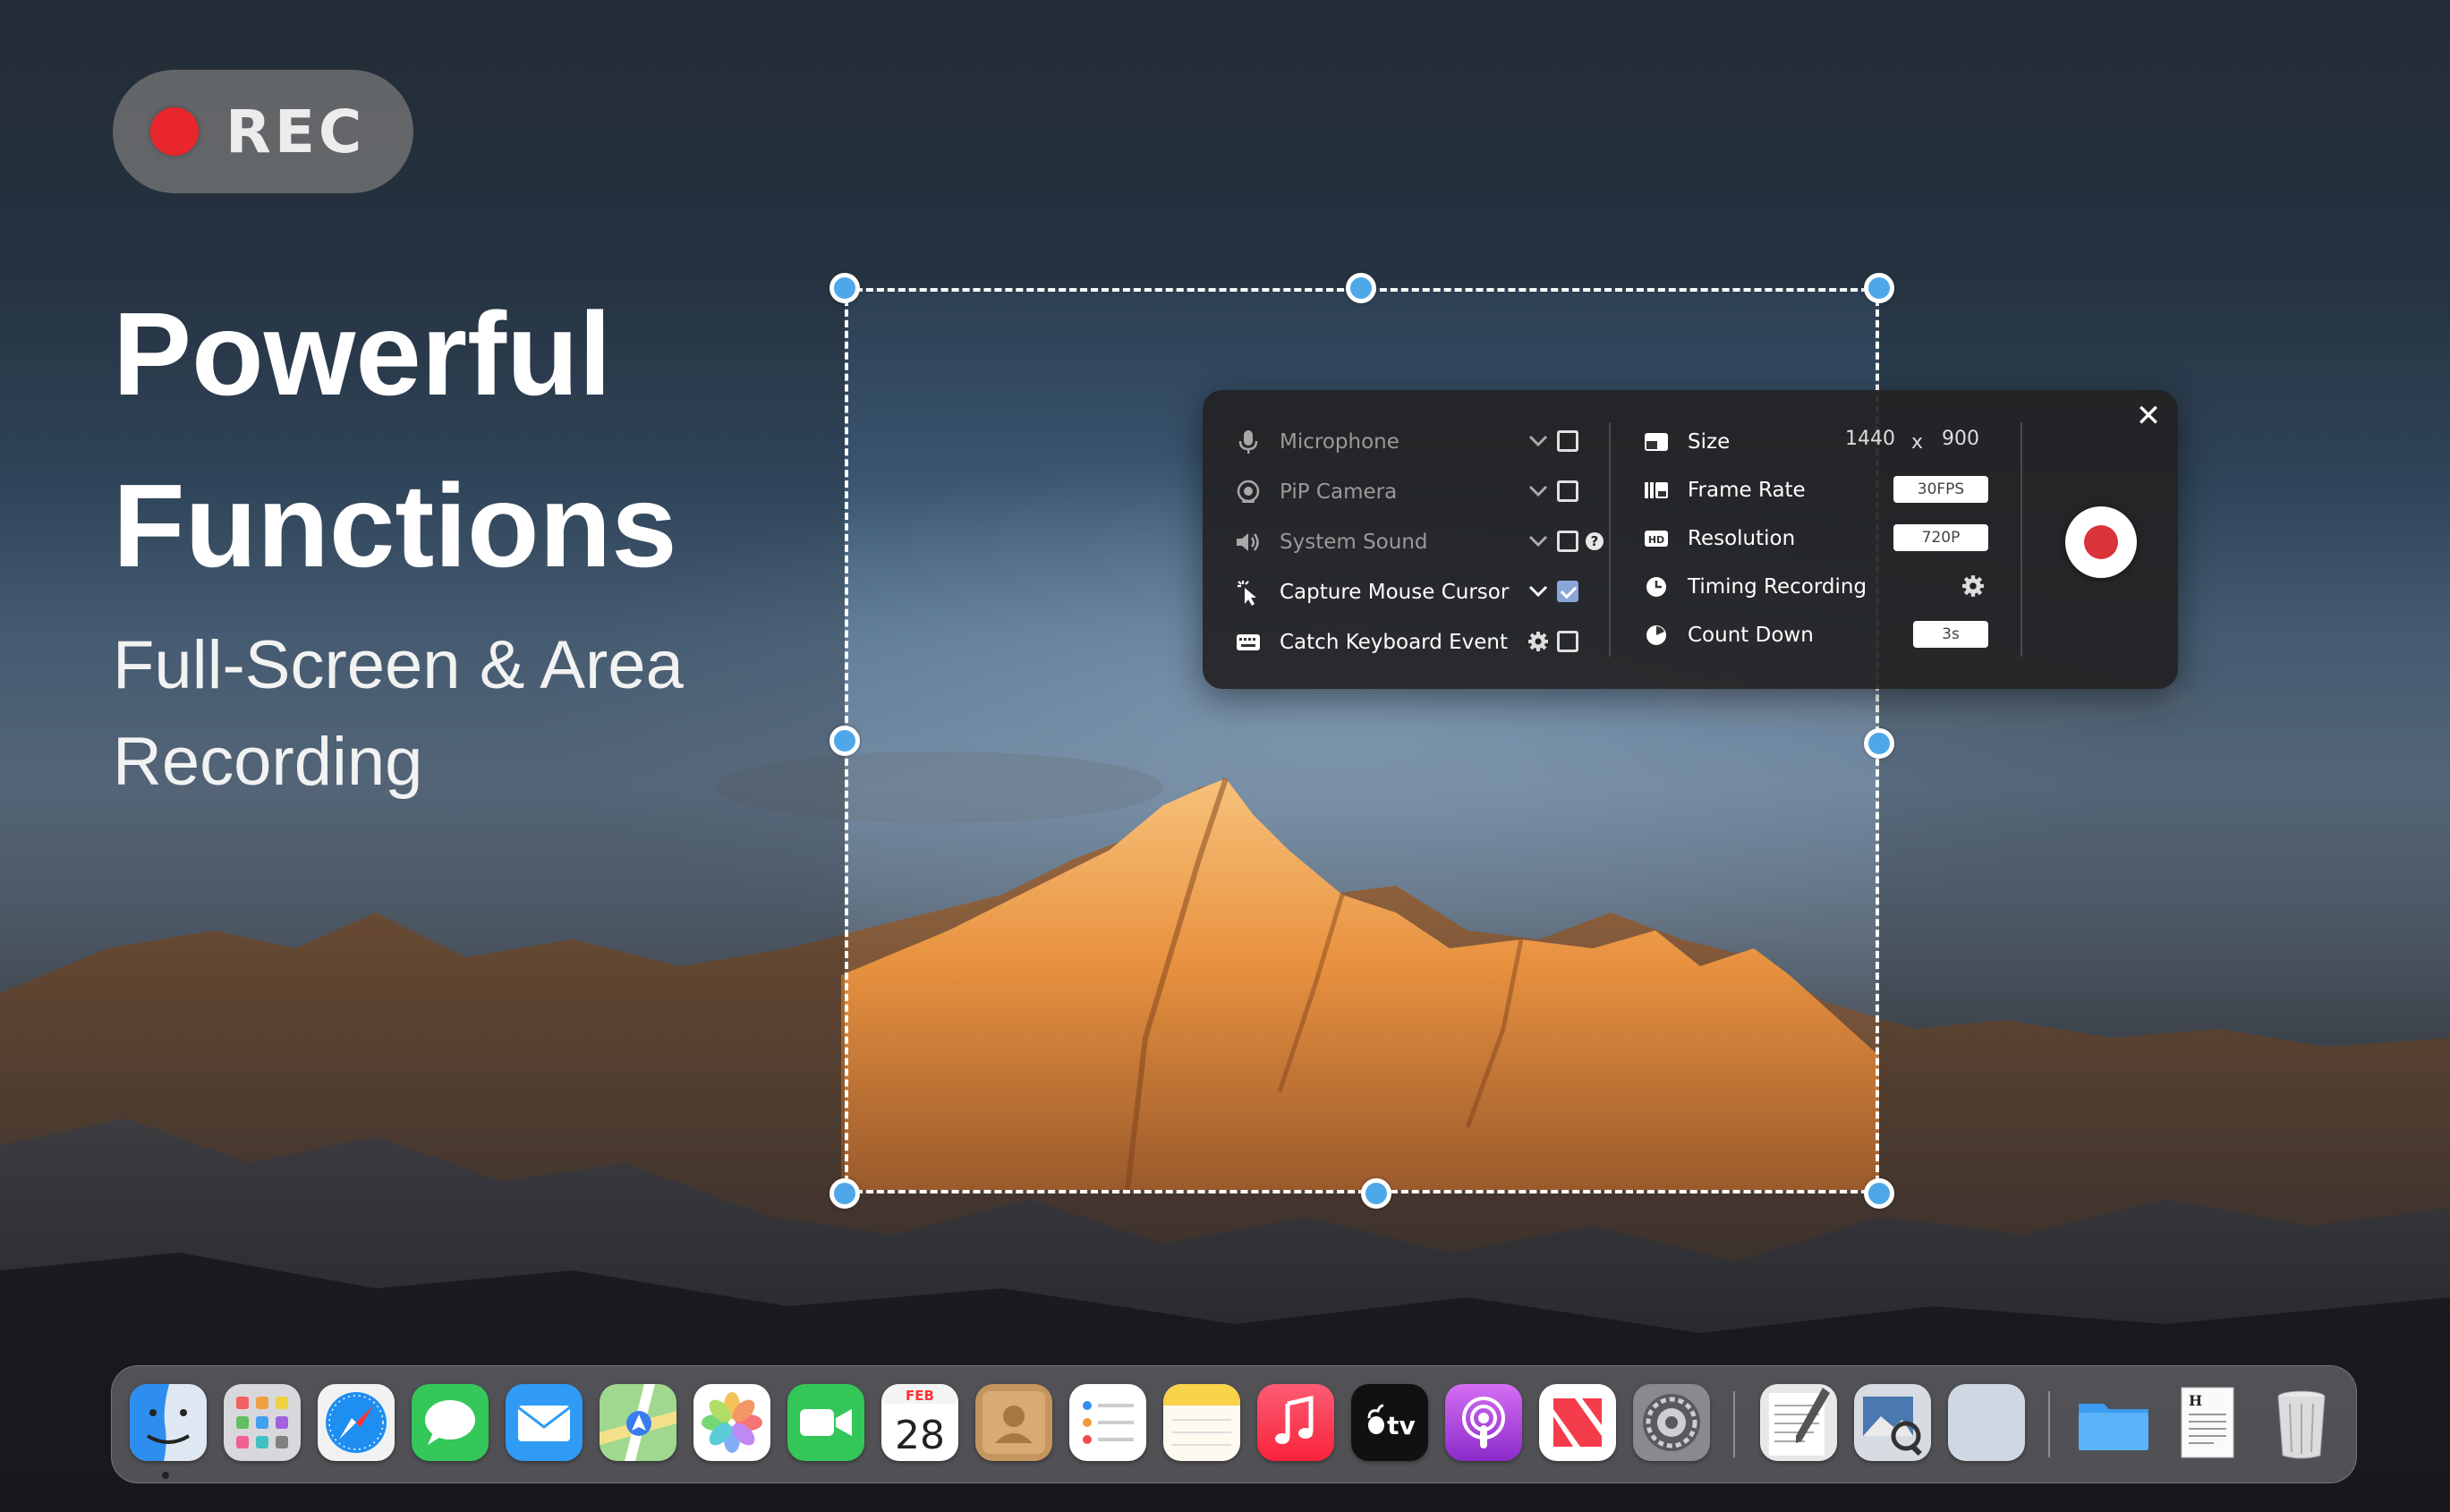  Describe the element at coordinates (2021, 539) in the screenshot. I see `record-divider` at that location.